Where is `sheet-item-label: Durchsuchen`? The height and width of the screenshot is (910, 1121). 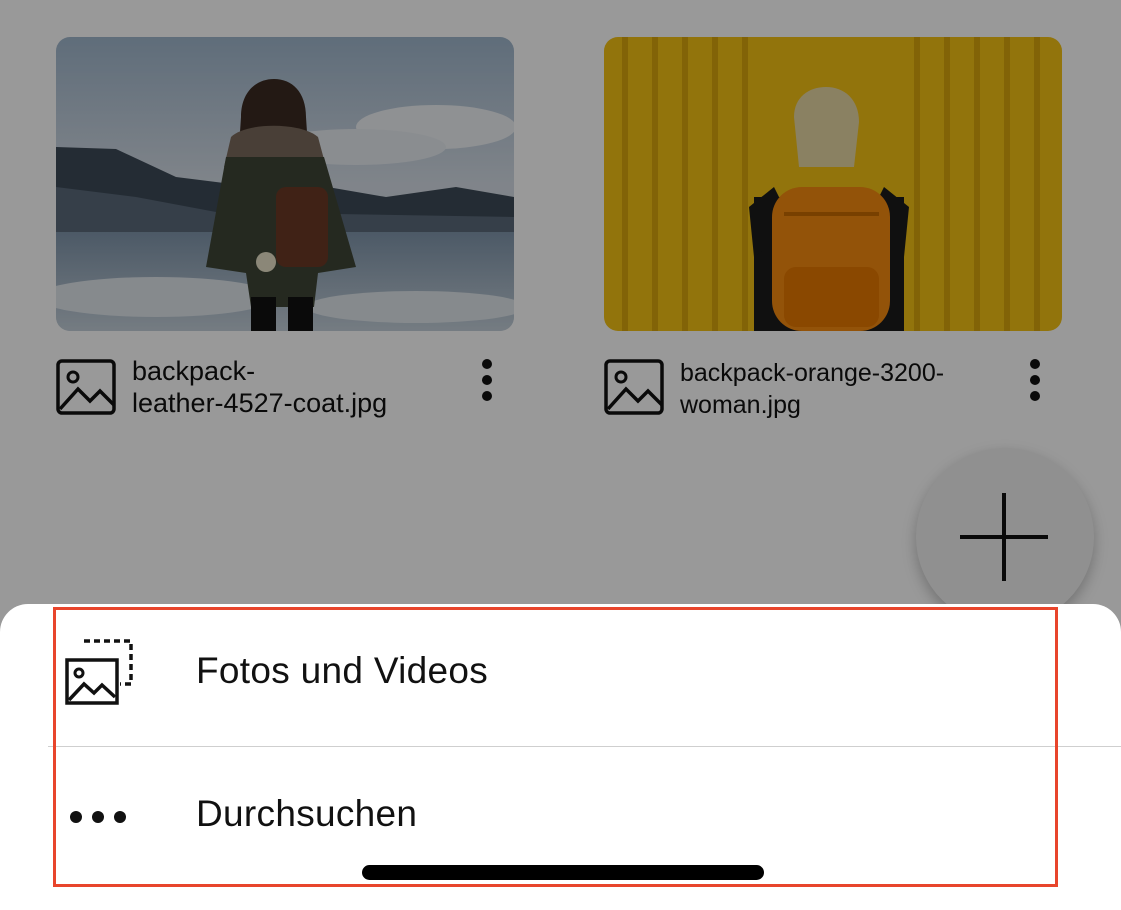 sheet-item-label: Durchsuchen is located at coordinates (307, 813).